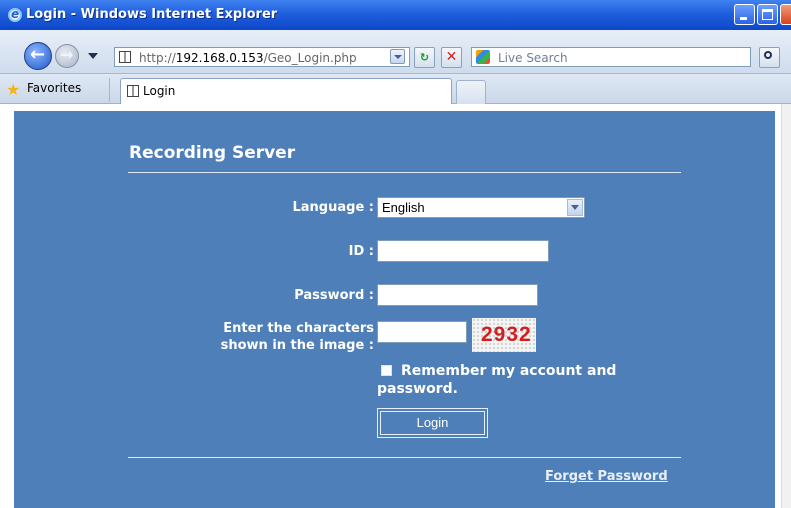 The height and width of the screenshot is (508, 791). What do you see at coordinates (212, 153) in the screenshot?
I see `page-title: Recording Server` at bounding box center [212, 153].